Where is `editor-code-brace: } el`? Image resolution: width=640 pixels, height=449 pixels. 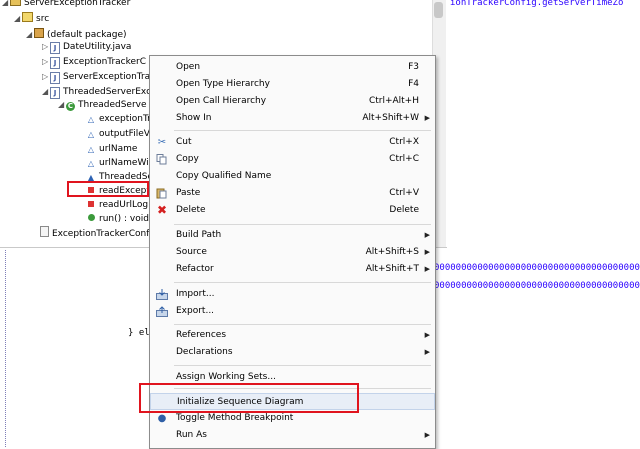 editor-code-brace: } el is located at coordinates (139, 333).